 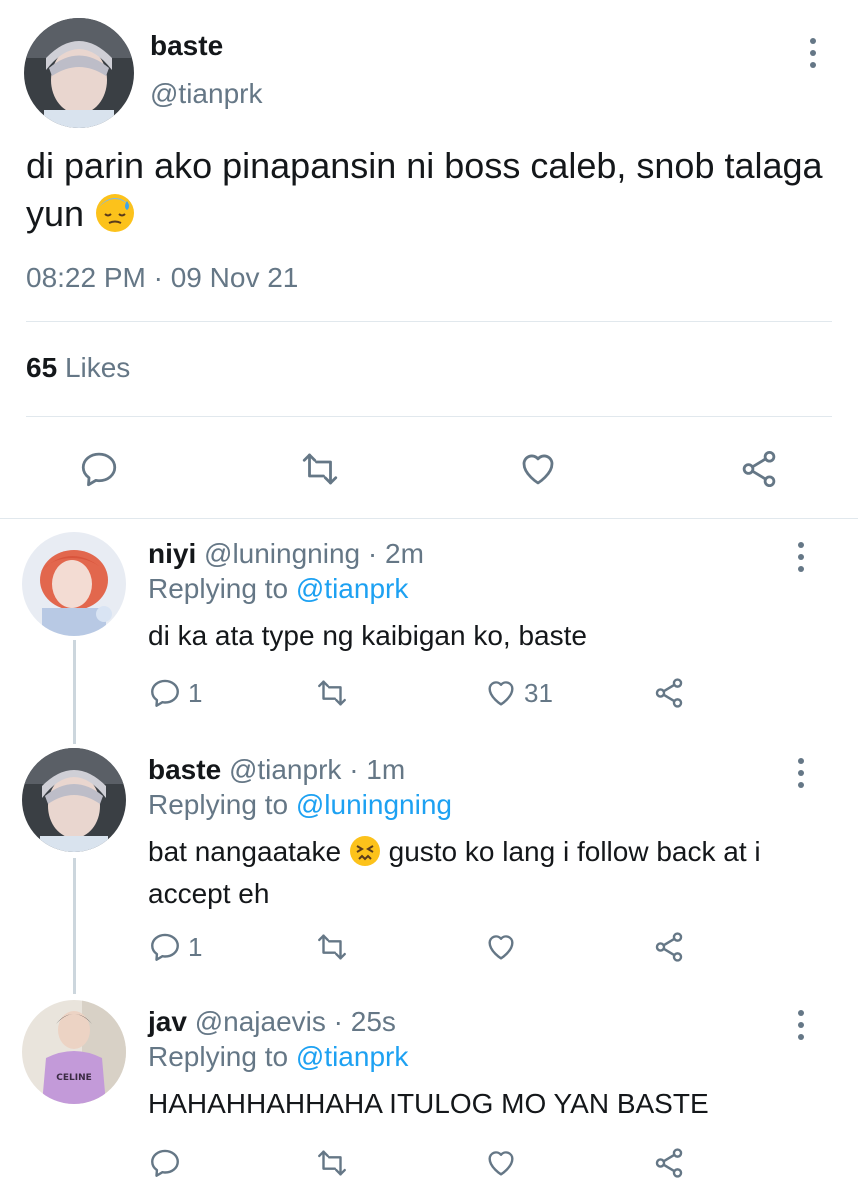 What do you see at coordinates (167, 1021) in the screenshot?
I see `author-name: jav` at bounding box center [167, 1021].